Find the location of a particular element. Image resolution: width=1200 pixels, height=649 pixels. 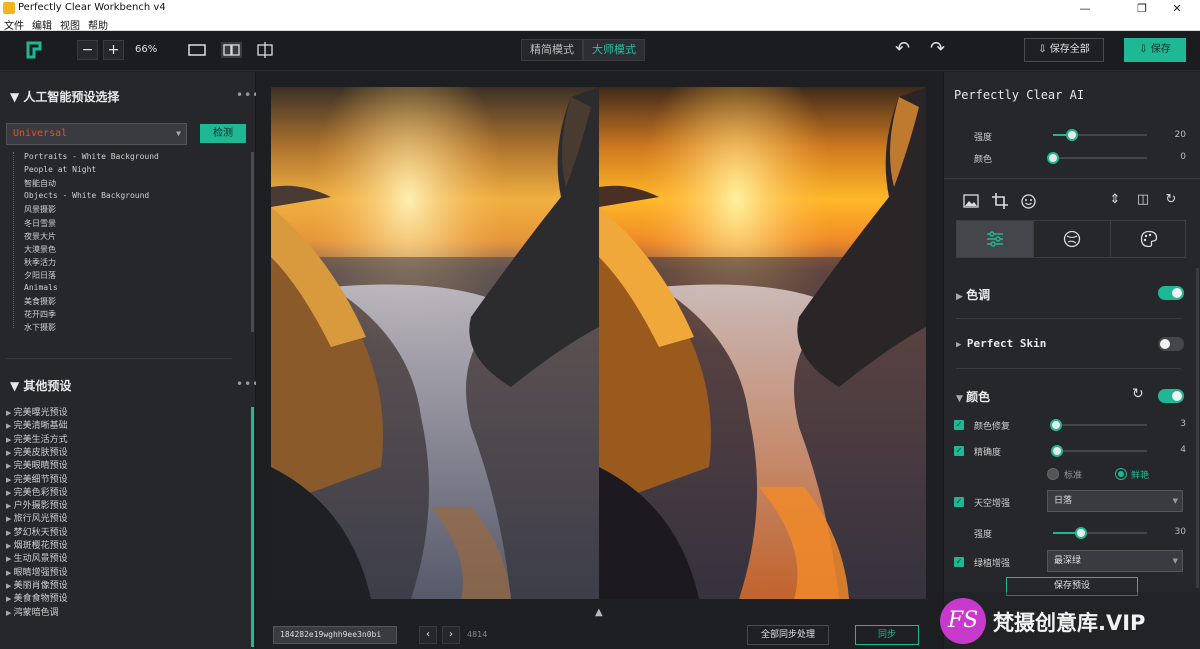

menu-help: 帮助 is located at coordinates (98, 24).